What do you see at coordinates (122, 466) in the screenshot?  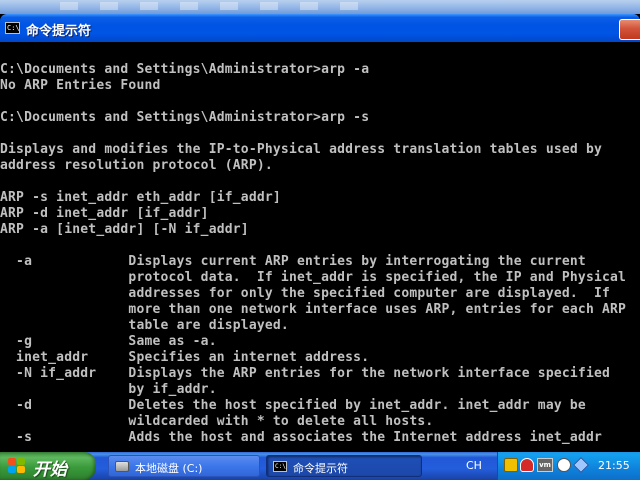 I see `disk-icon` at bounding box center [122, 466].